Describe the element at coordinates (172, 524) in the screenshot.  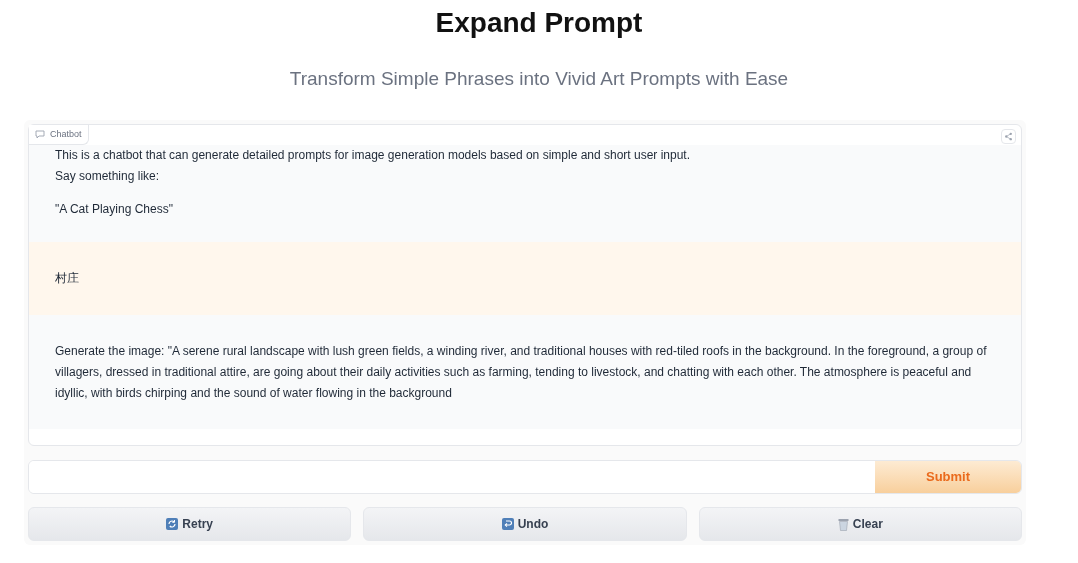
I see `refresh-icon` at that location.